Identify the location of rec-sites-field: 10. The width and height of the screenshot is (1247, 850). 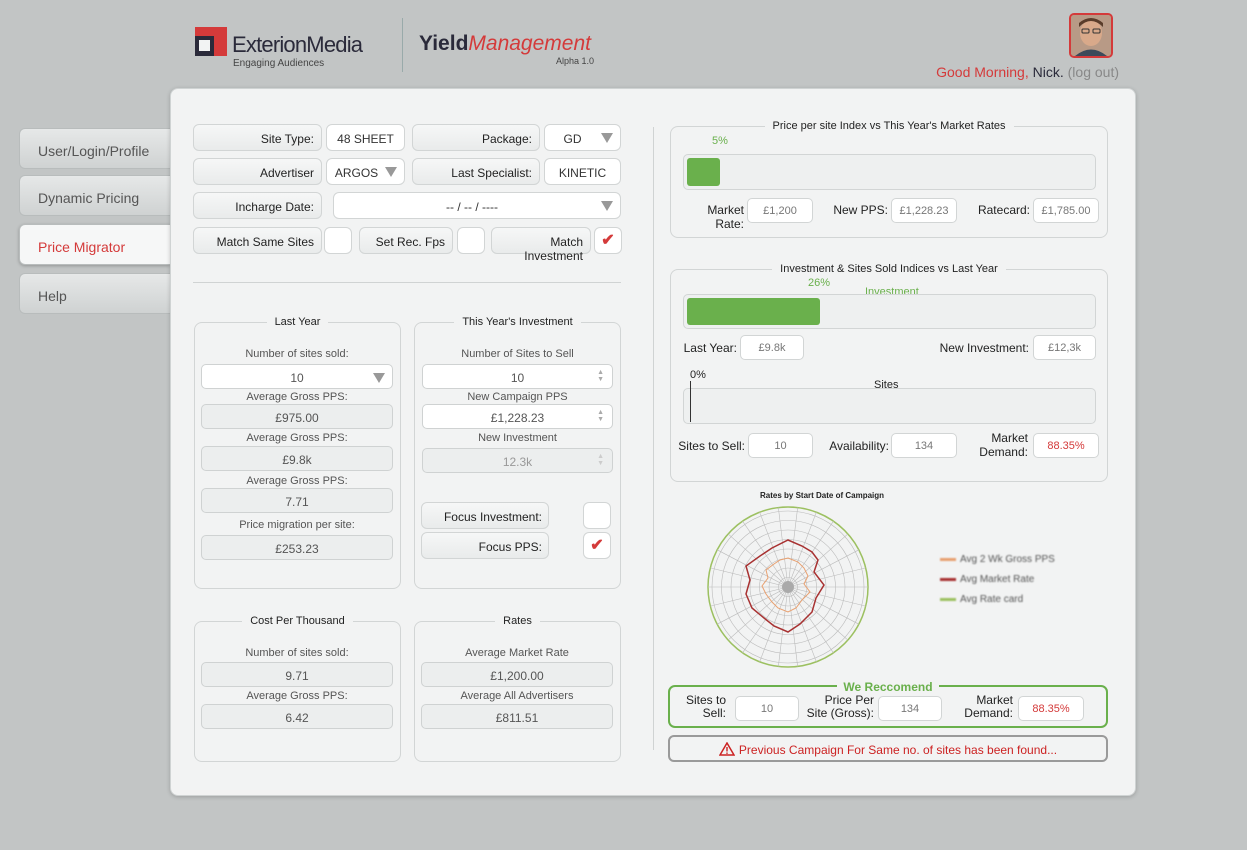
(767, 708).